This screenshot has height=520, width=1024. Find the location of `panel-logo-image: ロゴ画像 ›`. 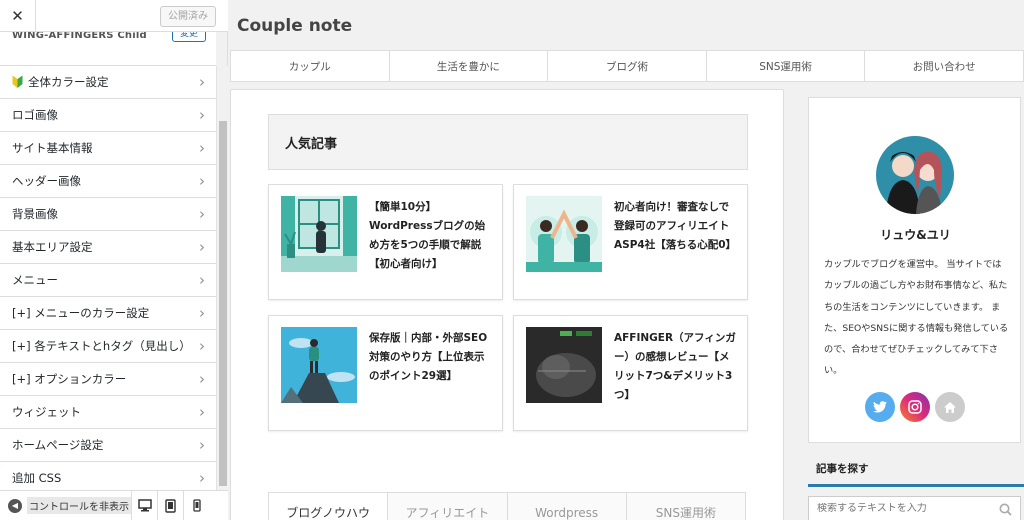

panel-logo-image: ロゴ画像 › is located at coordinates (108, 115).